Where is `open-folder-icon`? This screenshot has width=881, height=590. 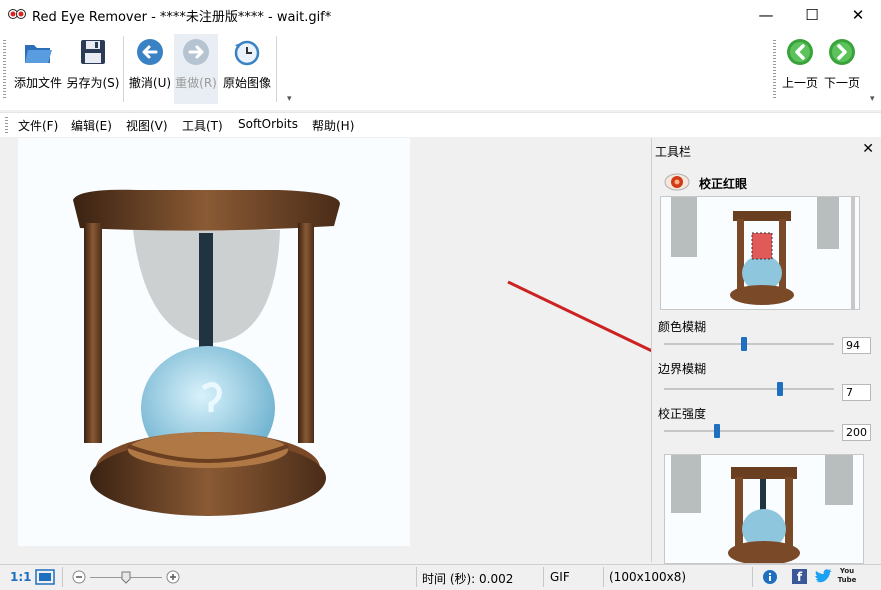 open-folder-icon is located at coordinates (38, 54).